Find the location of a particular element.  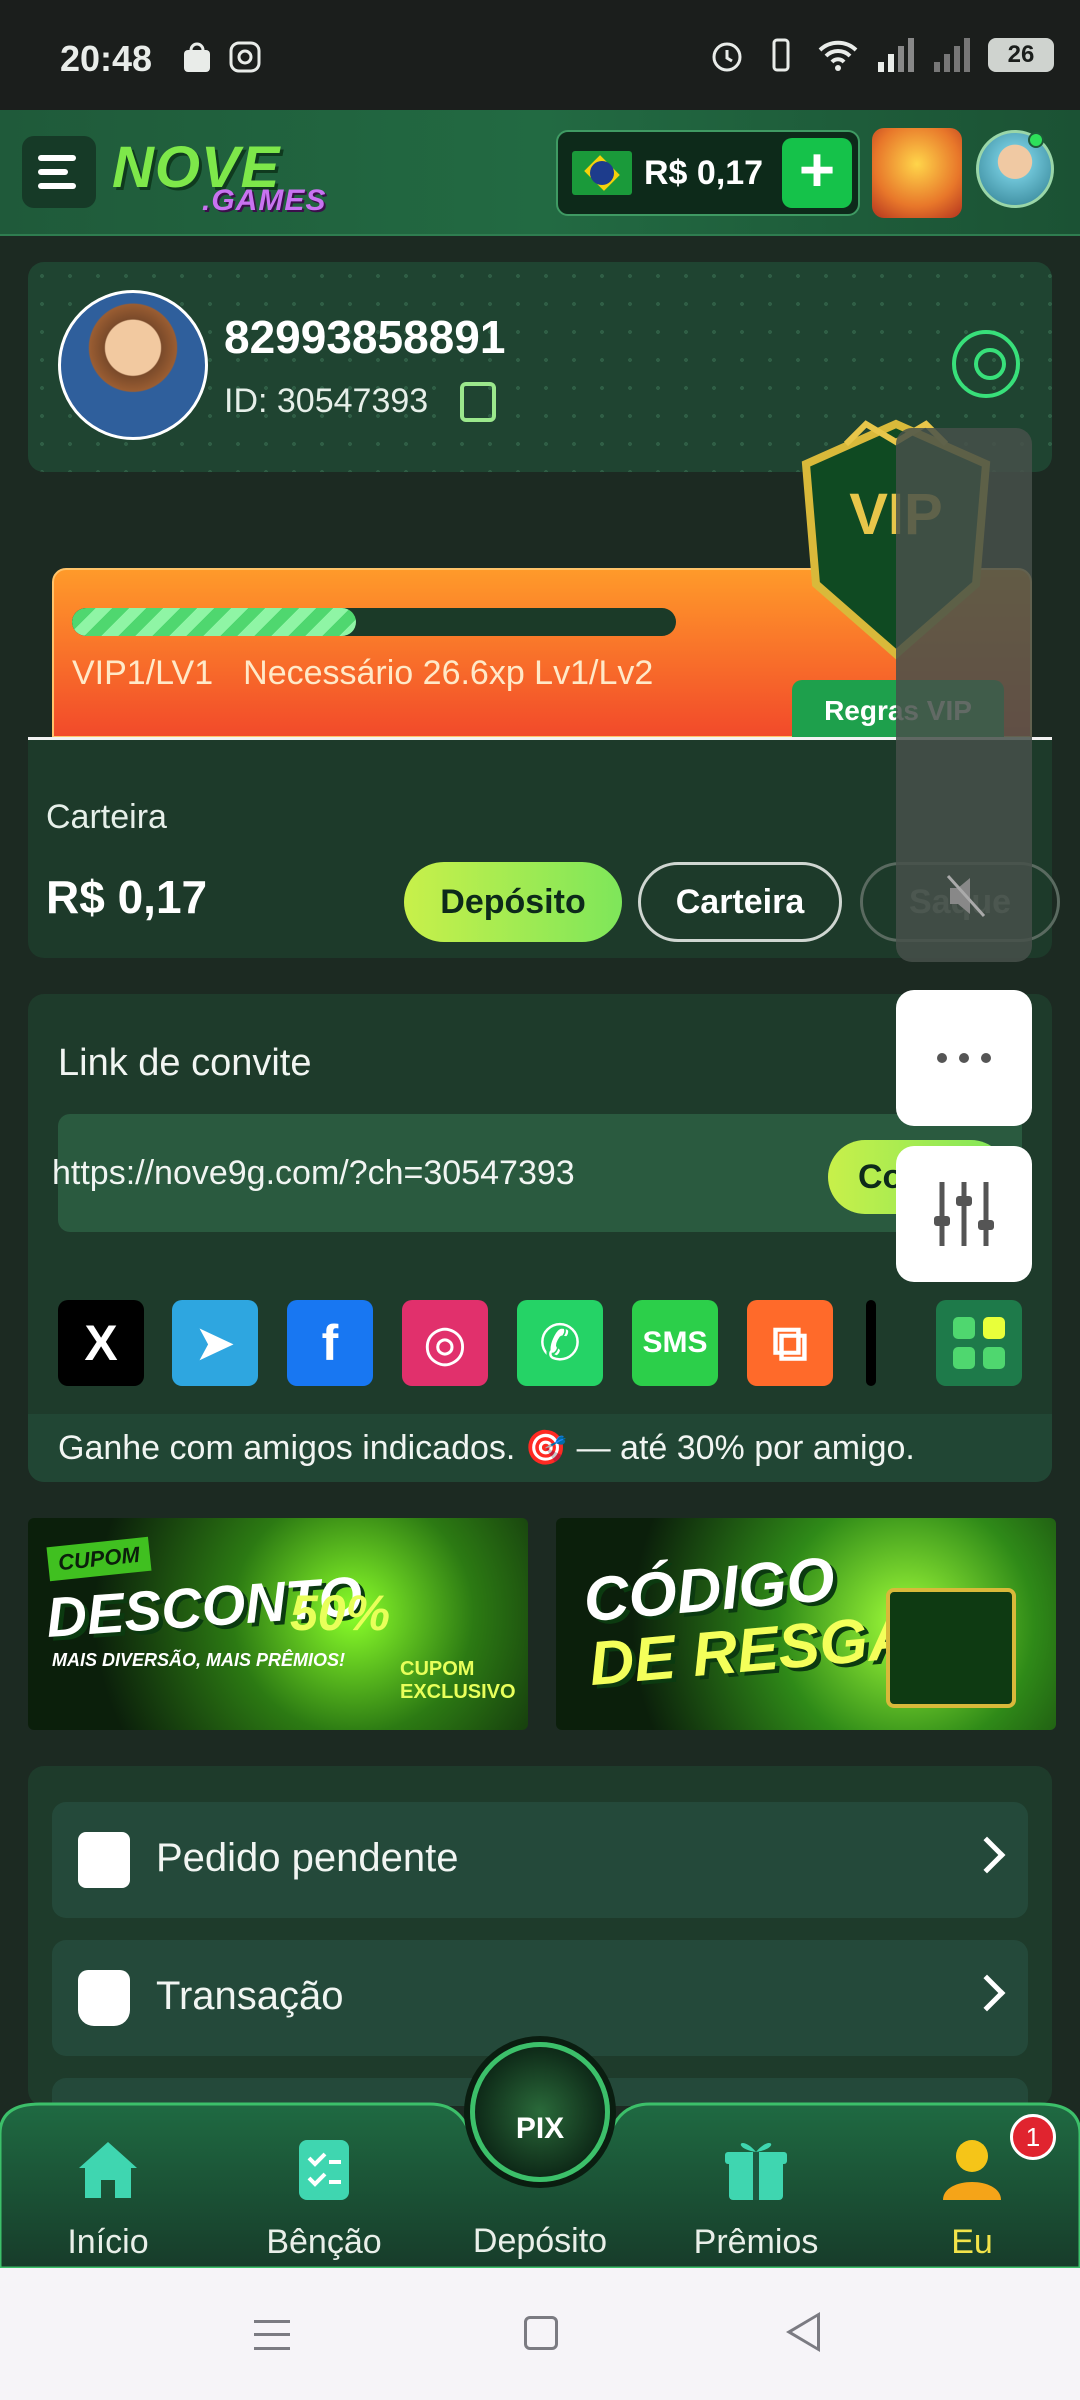

pending-order-icon is located at coordinates (104, 1860).